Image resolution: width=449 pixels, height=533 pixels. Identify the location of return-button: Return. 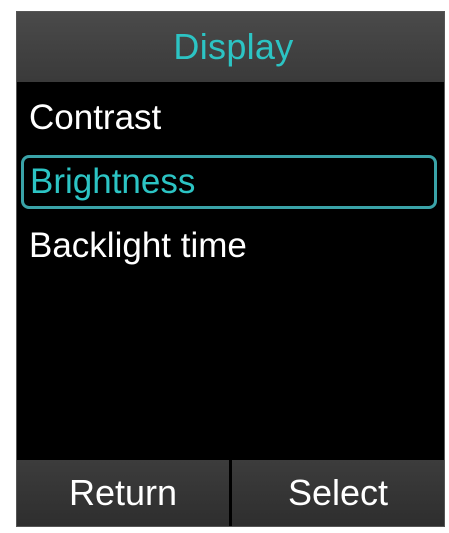
(123, 493).